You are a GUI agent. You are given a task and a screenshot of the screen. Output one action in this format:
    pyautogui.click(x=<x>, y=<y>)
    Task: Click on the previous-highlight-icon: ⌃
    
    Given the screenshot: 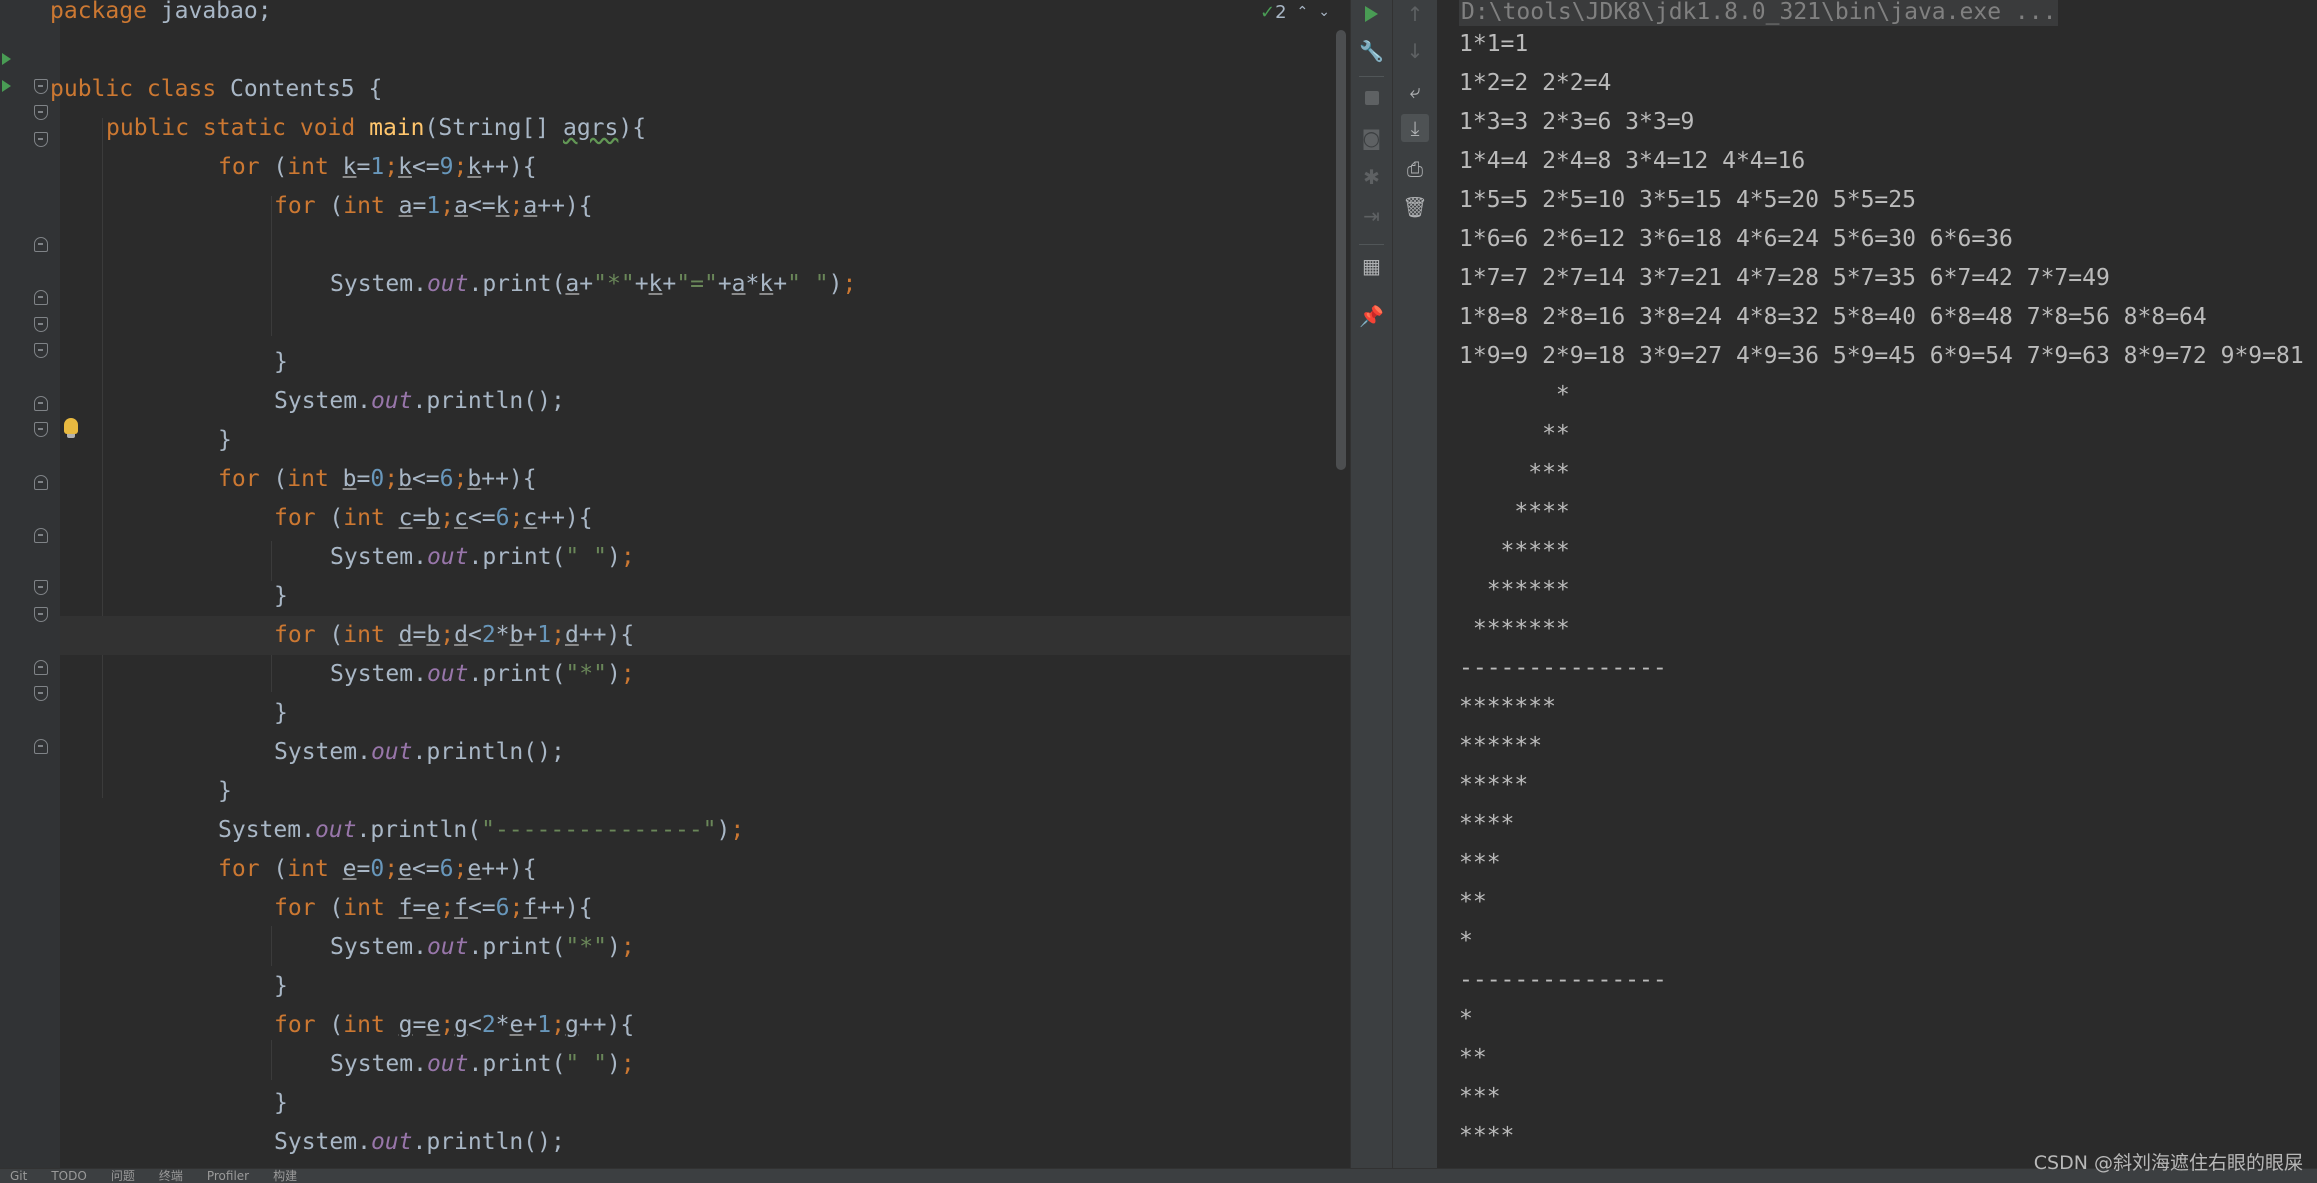 What is the action you would take?
    pyautogui.click(x=1303, y=12)
    